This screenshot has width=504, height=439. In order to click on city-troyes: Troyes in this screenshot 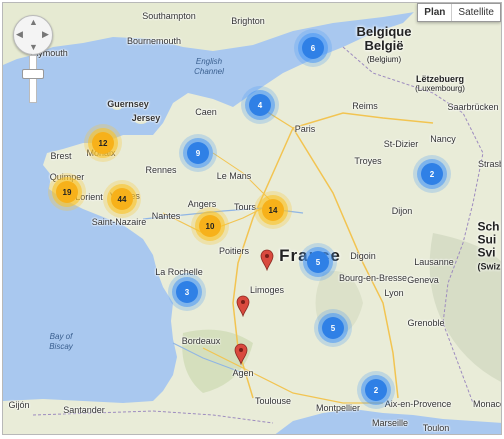, I will do `click(368, 161)`.